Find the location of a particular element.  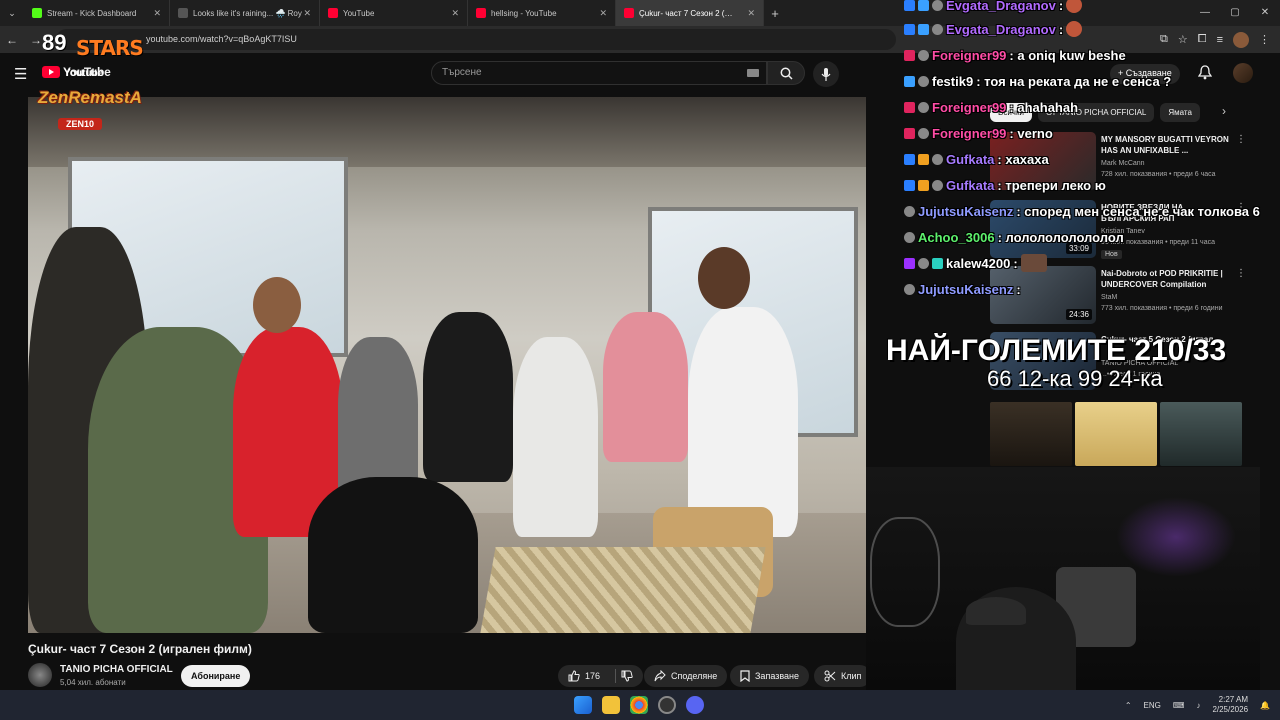

chat-message: Foreigner99: a oniq kuw beshe is located at coordinates (1015, 55).